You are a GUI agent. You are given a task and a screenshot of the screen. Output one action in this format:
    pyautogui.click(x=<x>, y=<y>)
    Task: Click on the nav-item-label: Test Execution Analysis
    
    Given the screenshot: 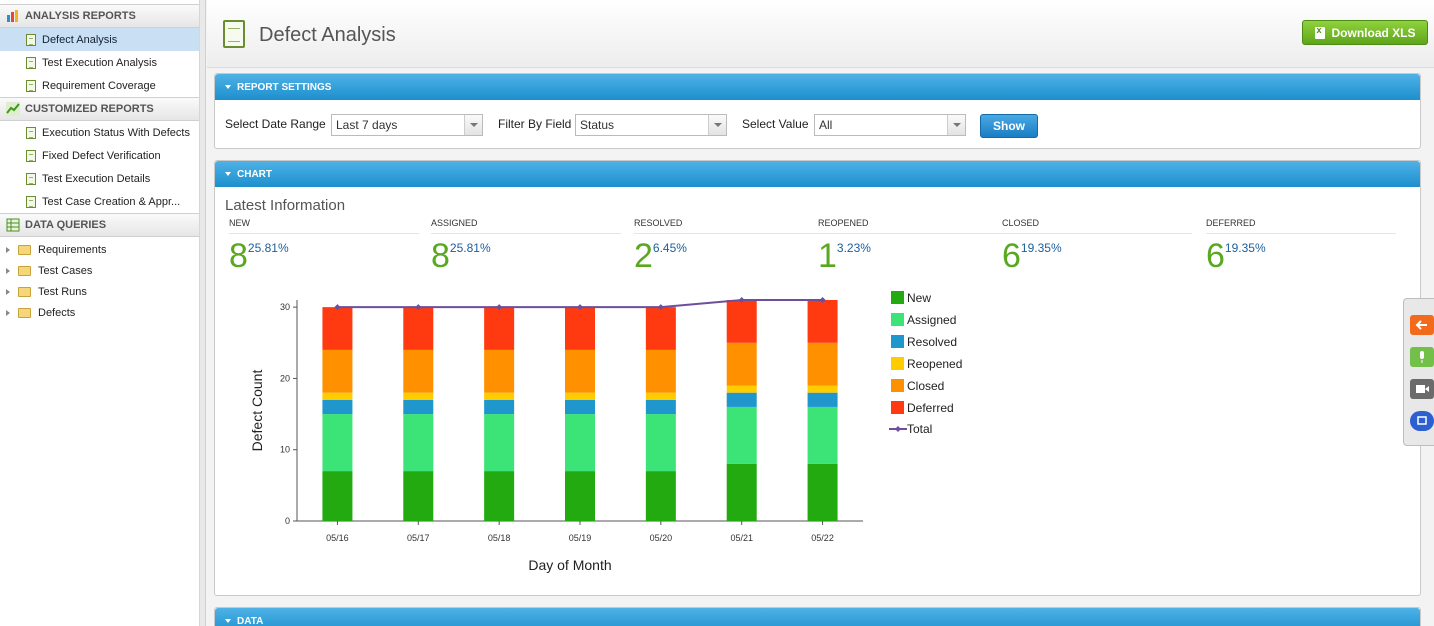 What is the action you would take?
    pyautogui.click(x=99, y=62)
    